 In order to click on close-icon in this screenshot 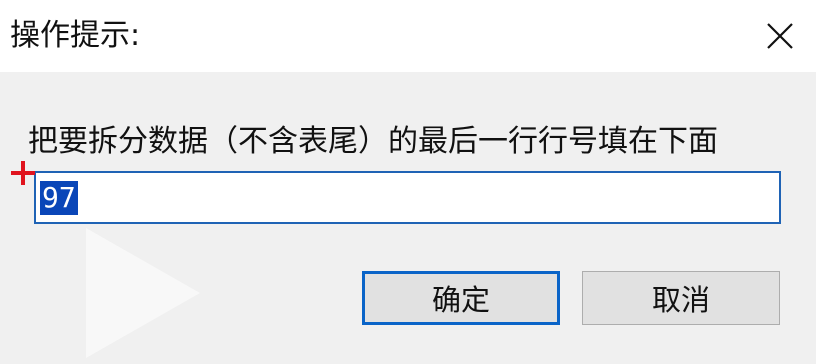, I will do `click(780, 36)`.